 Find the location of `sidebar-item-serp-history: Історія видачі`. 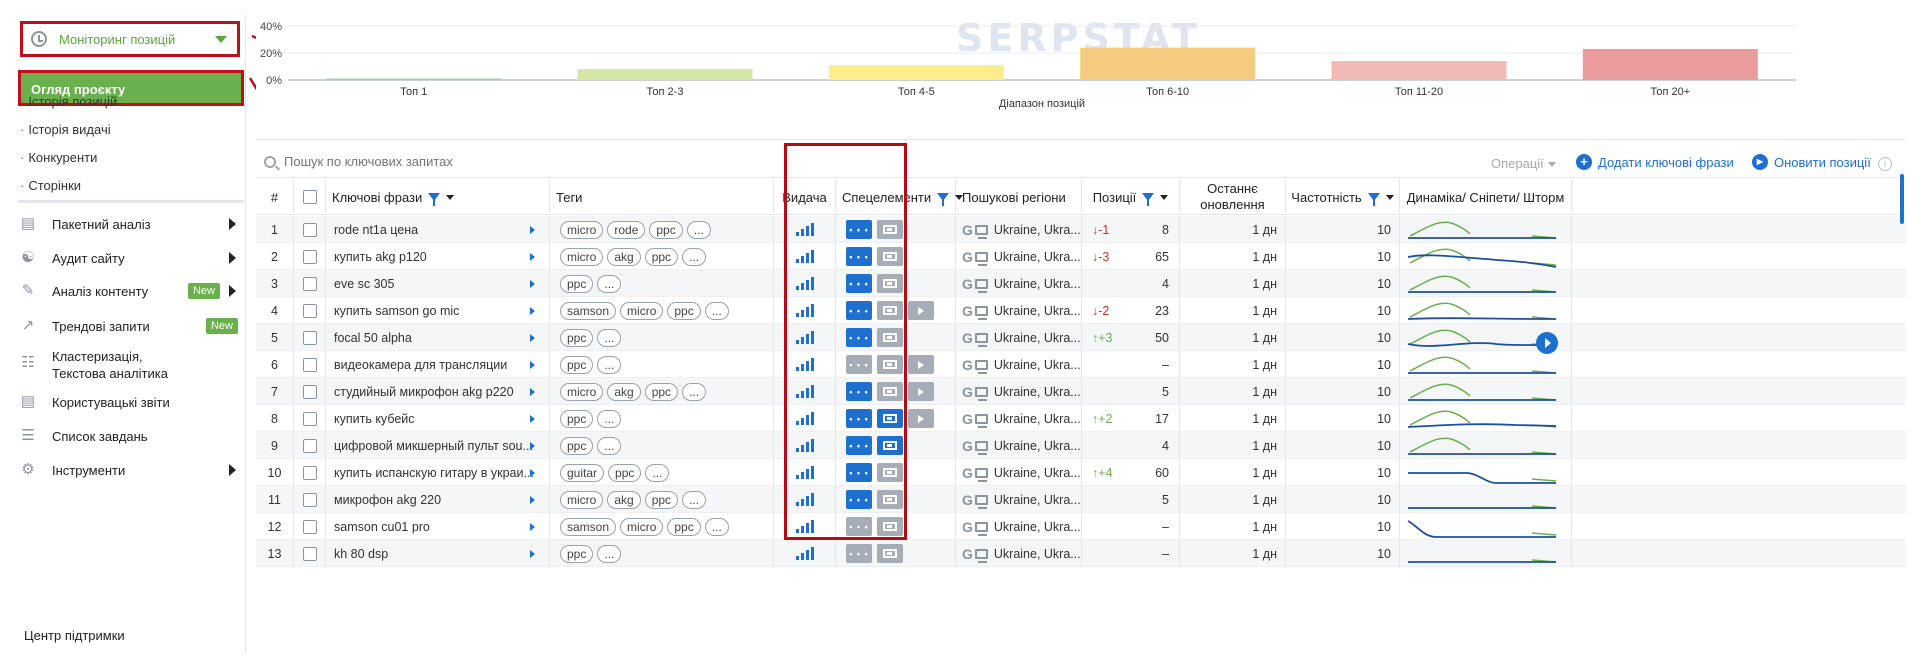

sidebar-item-serp-history: Історія видачі is located at coordinates (65, 129).